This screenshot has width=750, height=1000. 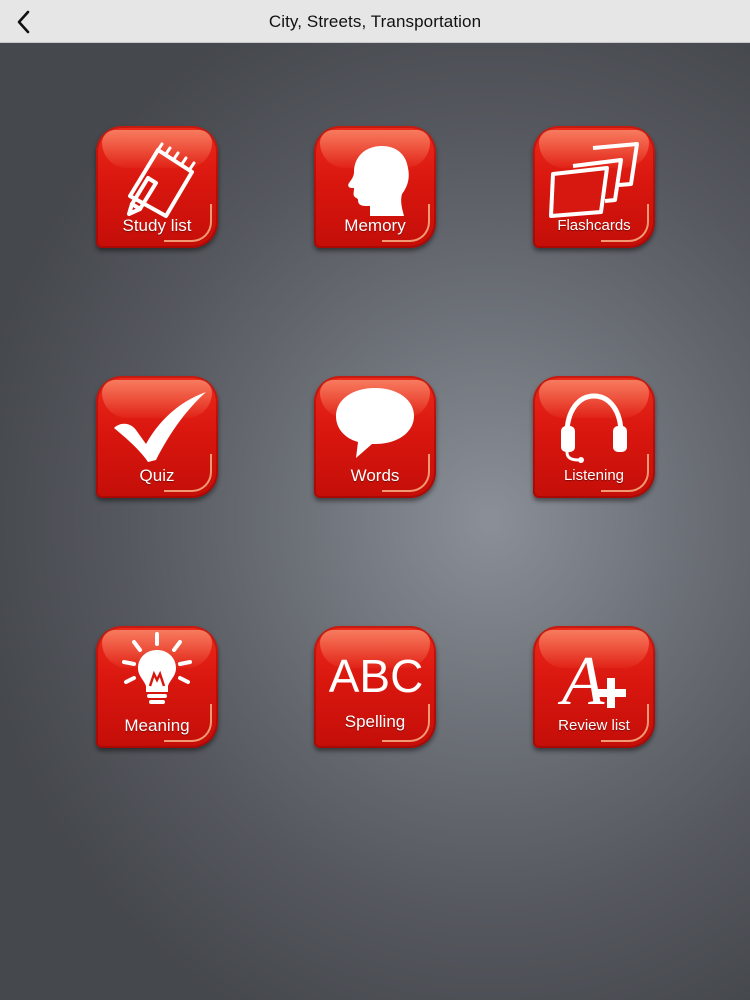 What do you see at coordinates (375, 437) in the screenshot?
I see `words-button: Words` at bounding box center [375, 437].